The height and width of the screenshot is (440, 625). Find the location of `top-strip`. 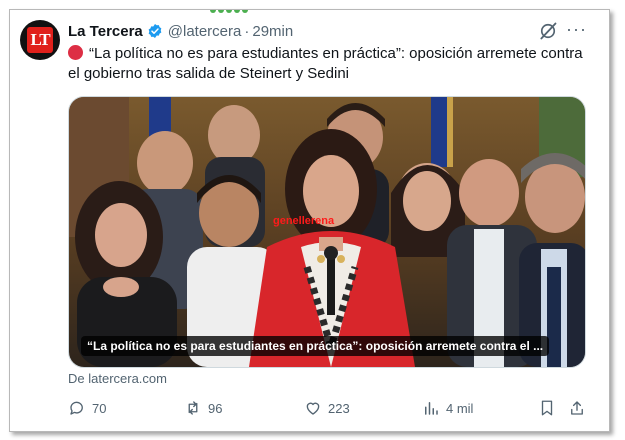

top-strip is located at coordinates (309, 13).